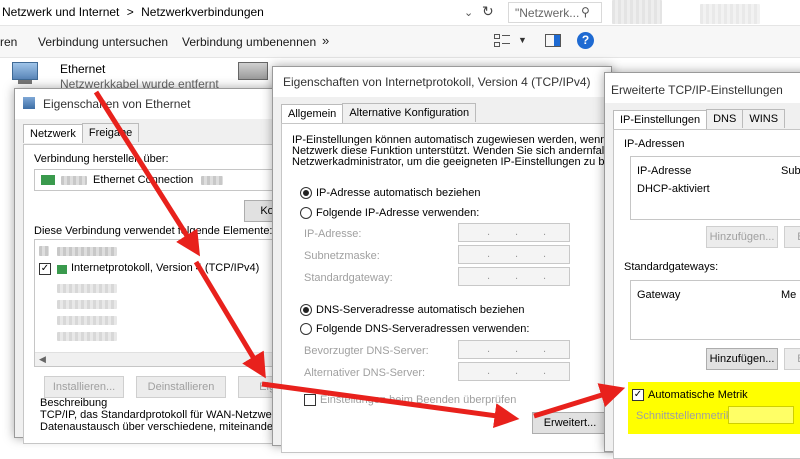 This screenshot has width=800, height=459. Describe the element at coordinates (390, 405) in the screenshot. I see `arrow-to-advanced` at that location.